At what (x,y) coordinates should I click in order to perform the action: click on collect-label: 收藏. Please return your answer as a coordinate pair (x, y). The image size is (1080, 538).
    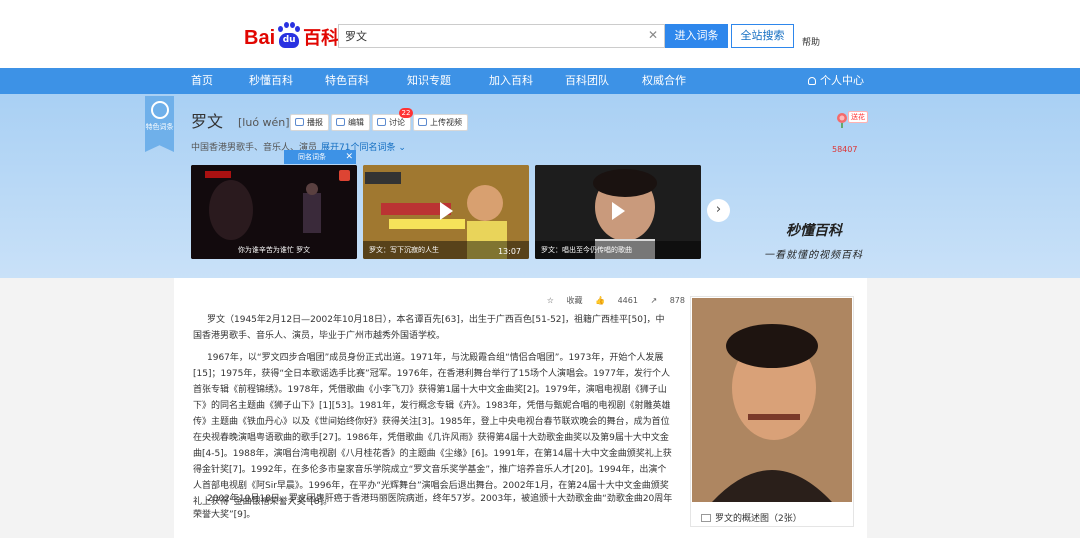
    Looking at the image, I should click on (574, 300).